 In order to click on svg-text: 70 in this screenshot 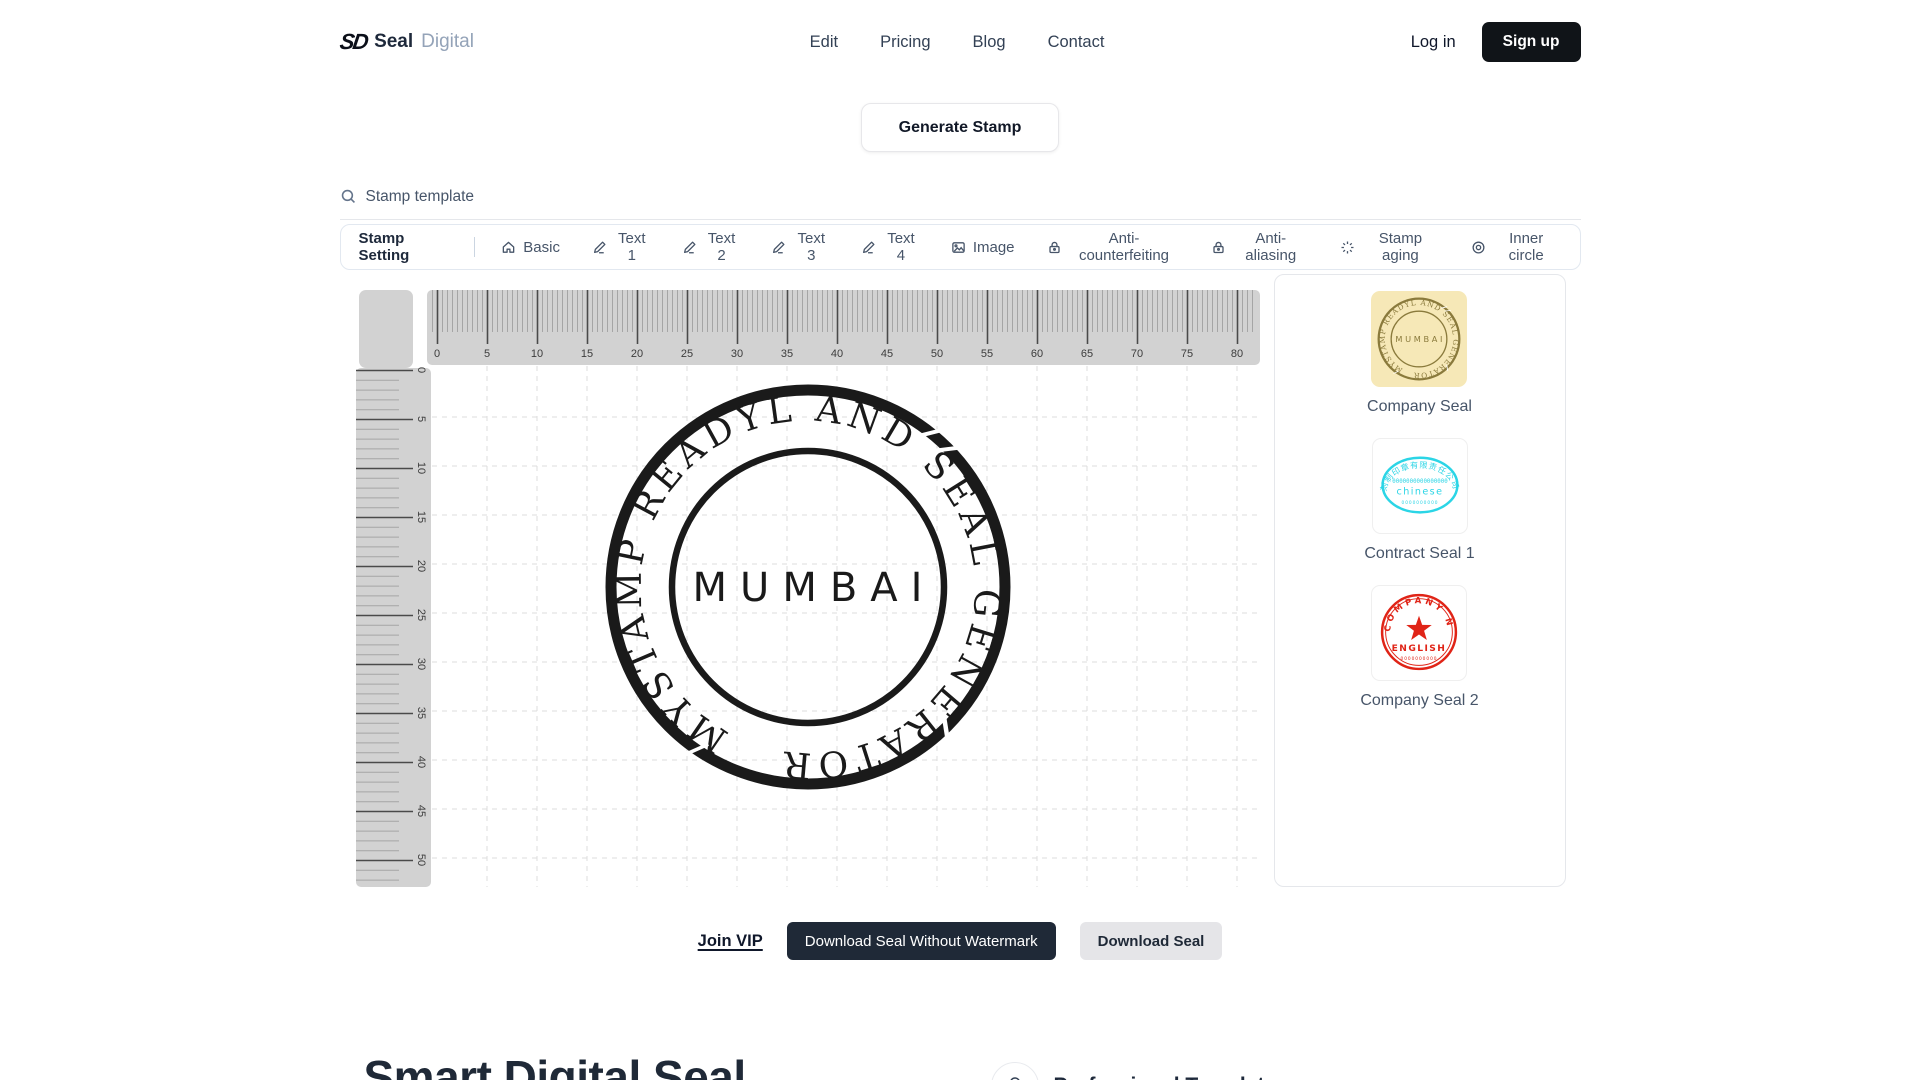, I will do `click(1136, 354)`.